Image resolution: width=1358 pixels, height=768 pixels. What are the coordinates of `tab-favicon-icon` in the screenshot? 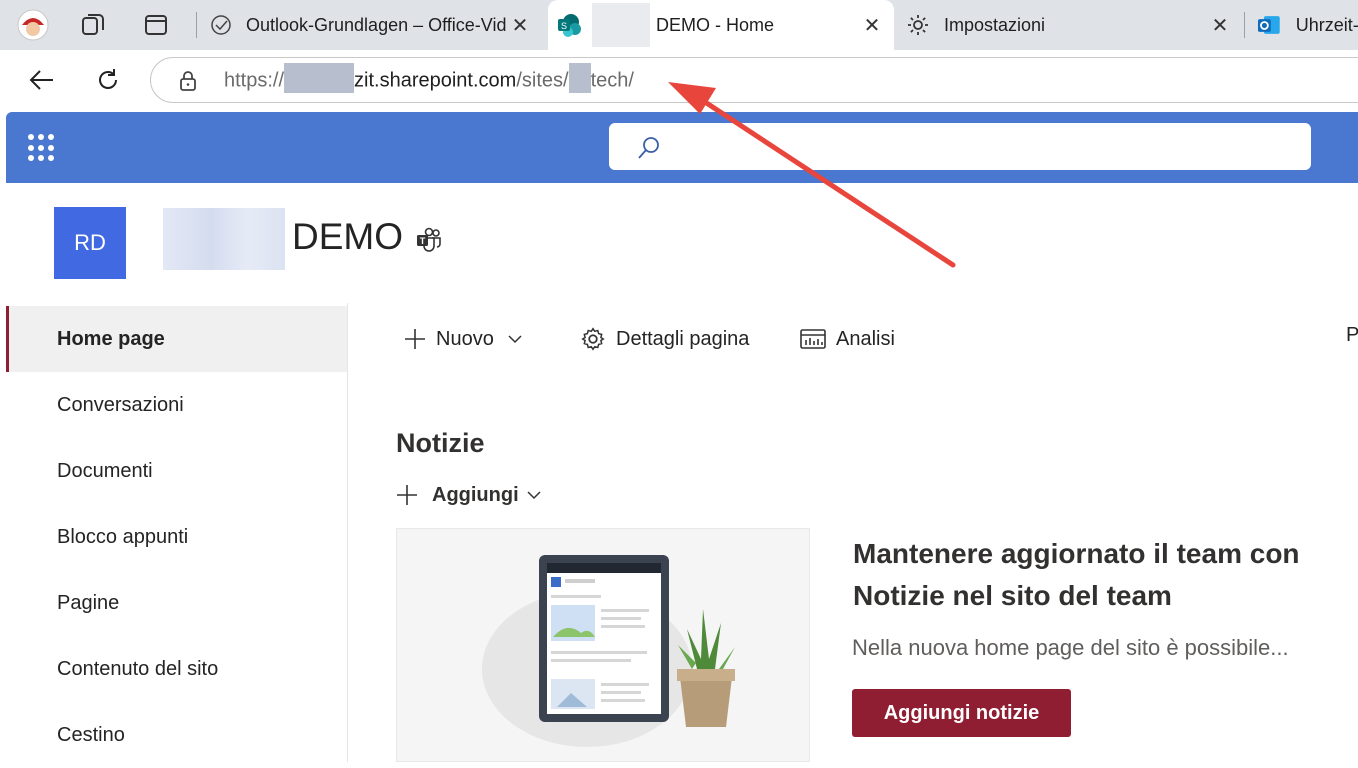 It's located at (221, 25).